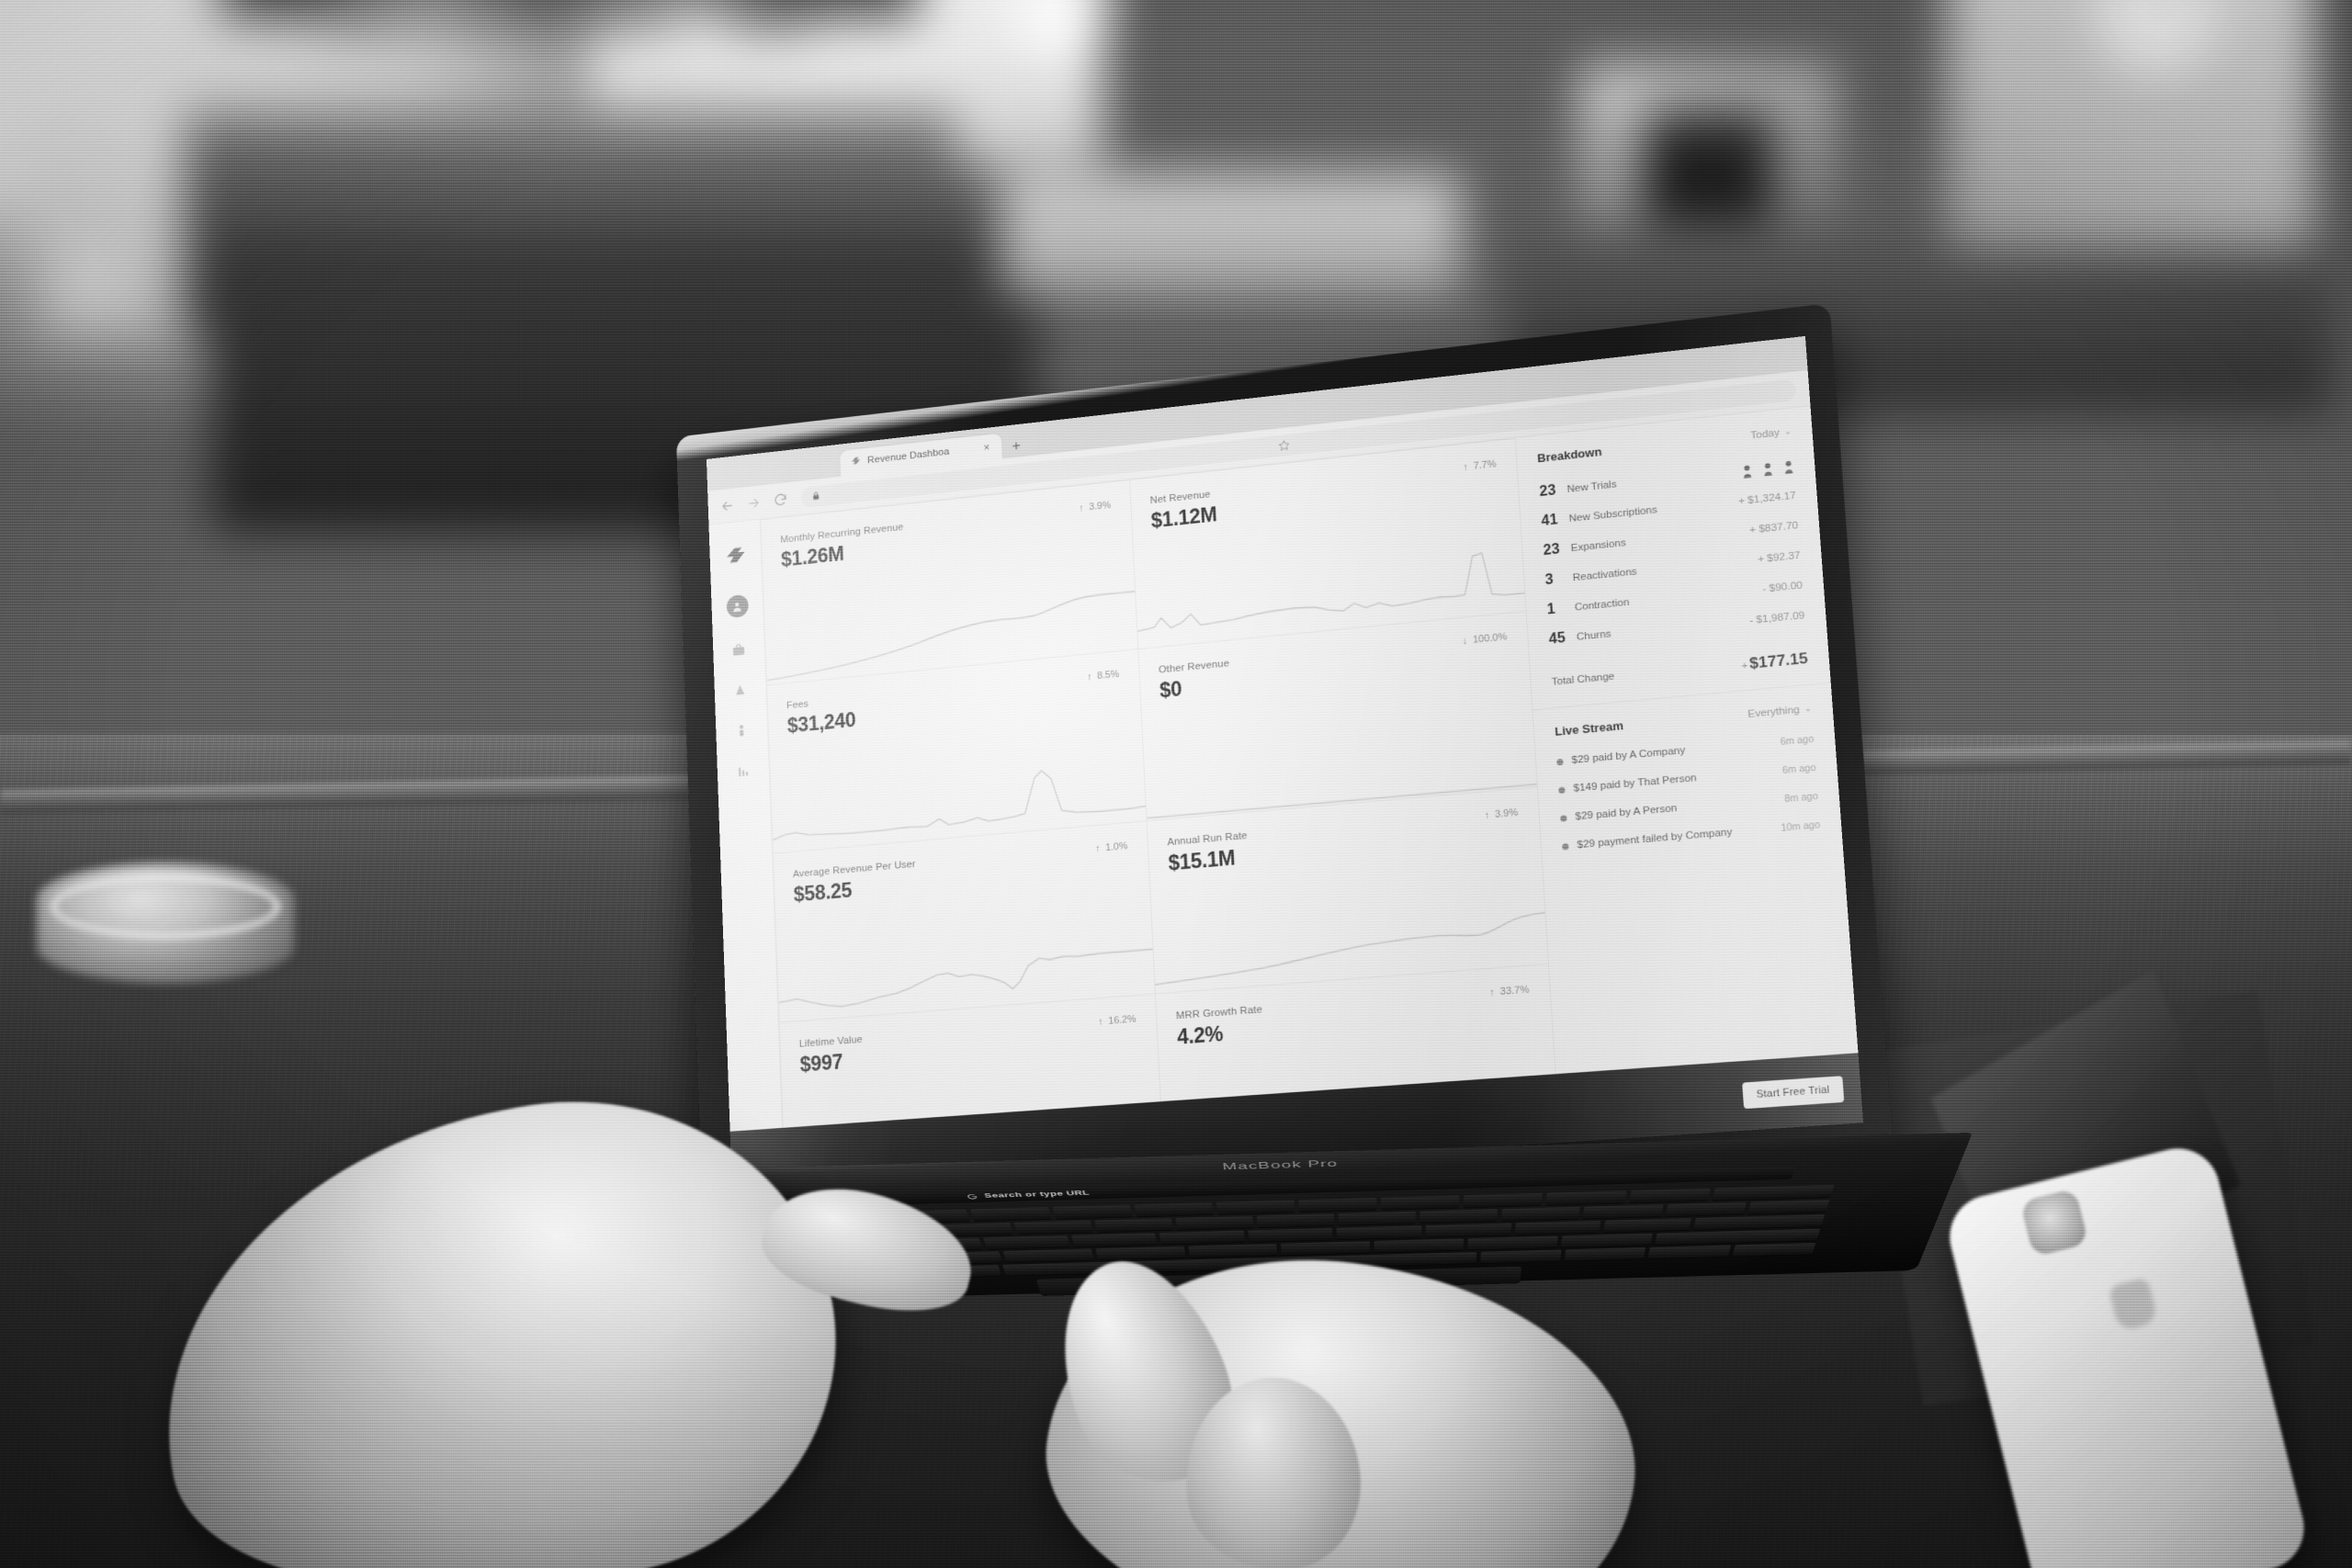 The height and width of the screenshot is (1568, 2352). I want to click on glass-rim, so click(166, 906).